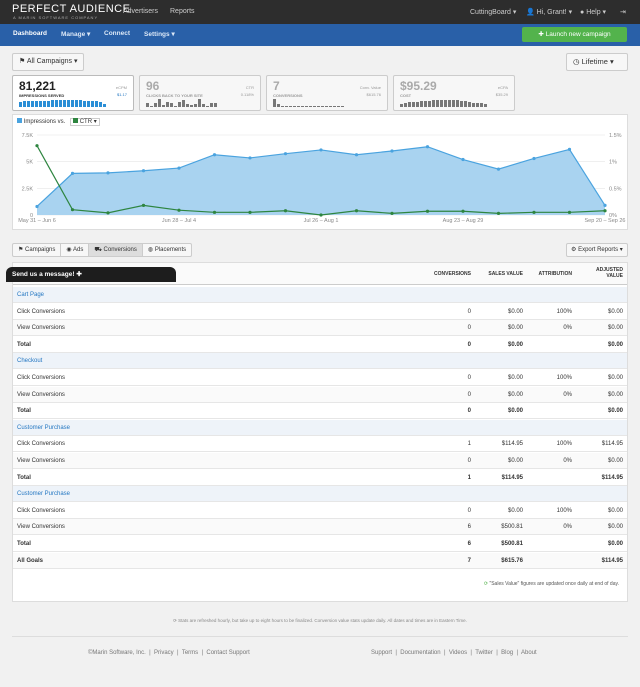  I want to click on logo-subtitle: A MARIN SOFTWARE COMPANY, so click(56, 17).